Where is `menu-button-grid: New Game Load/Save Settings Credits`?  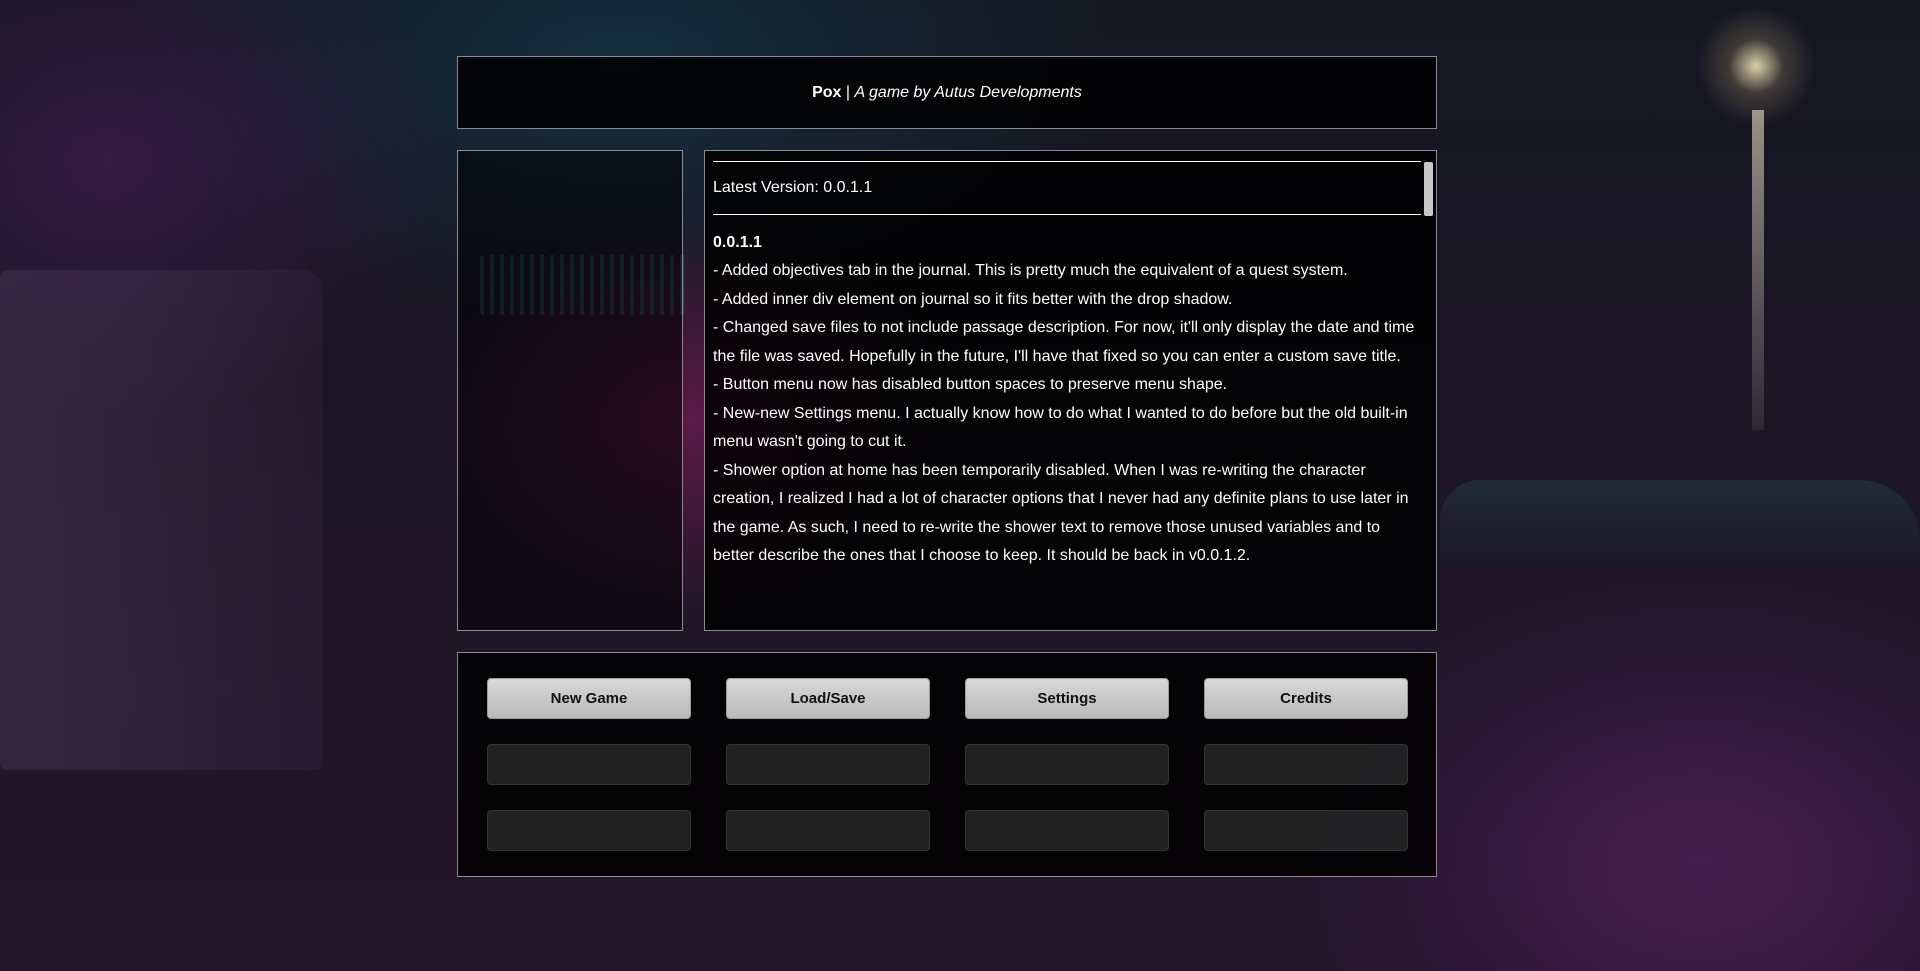 menu-button-grid: New Game Load/Save Settings Credits is located at coordinates (947, 764).